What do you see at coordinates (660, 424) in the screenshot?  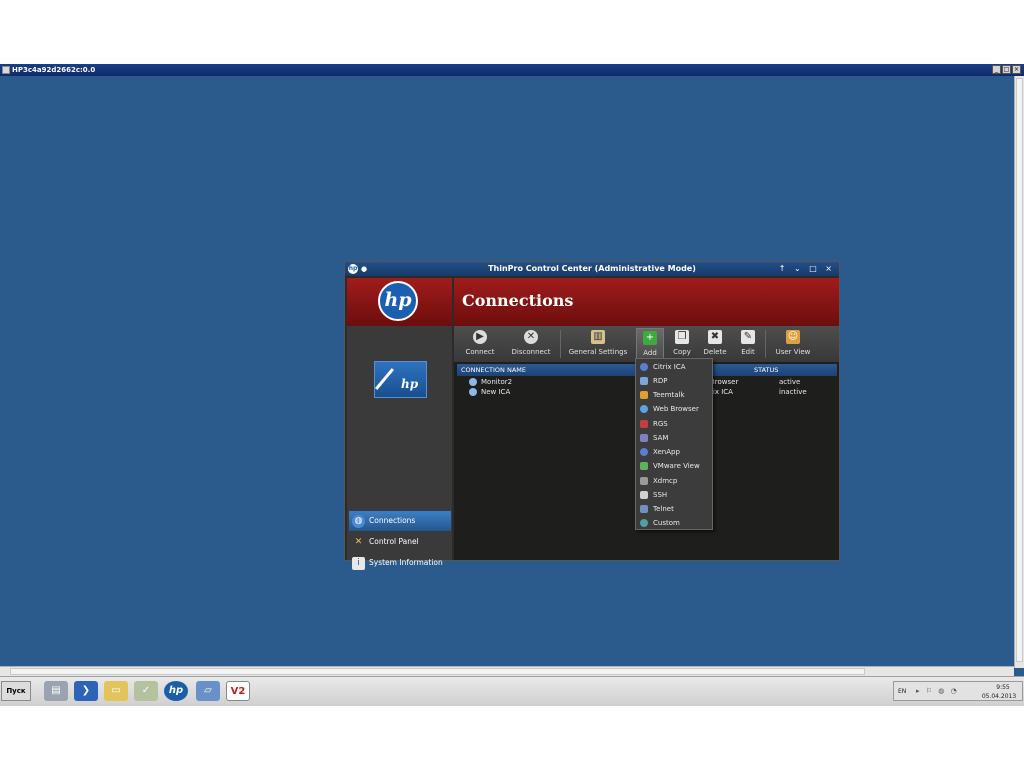 I see `menu-item-label: RGS` at bounding box center [660, 424].